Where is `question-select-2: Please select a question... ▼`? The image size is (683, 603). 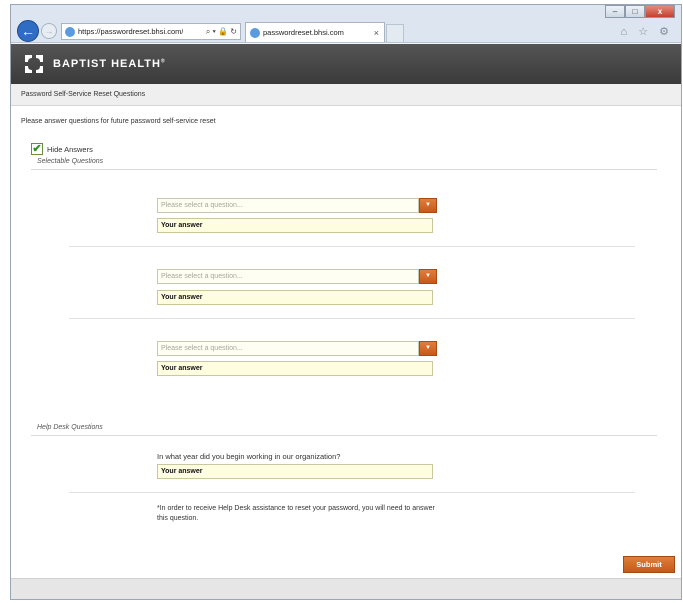 question-select-2: Please select a question... ▼ is located at coordinates (297, 276).